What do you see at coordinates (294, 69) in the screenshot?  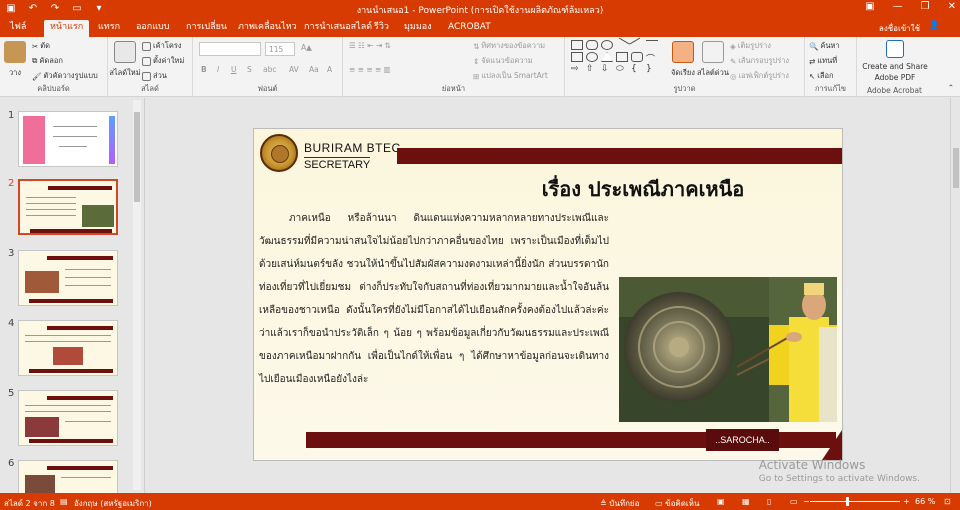 I see `char-spacing-icon: AV` at bounding box center [294, 69].